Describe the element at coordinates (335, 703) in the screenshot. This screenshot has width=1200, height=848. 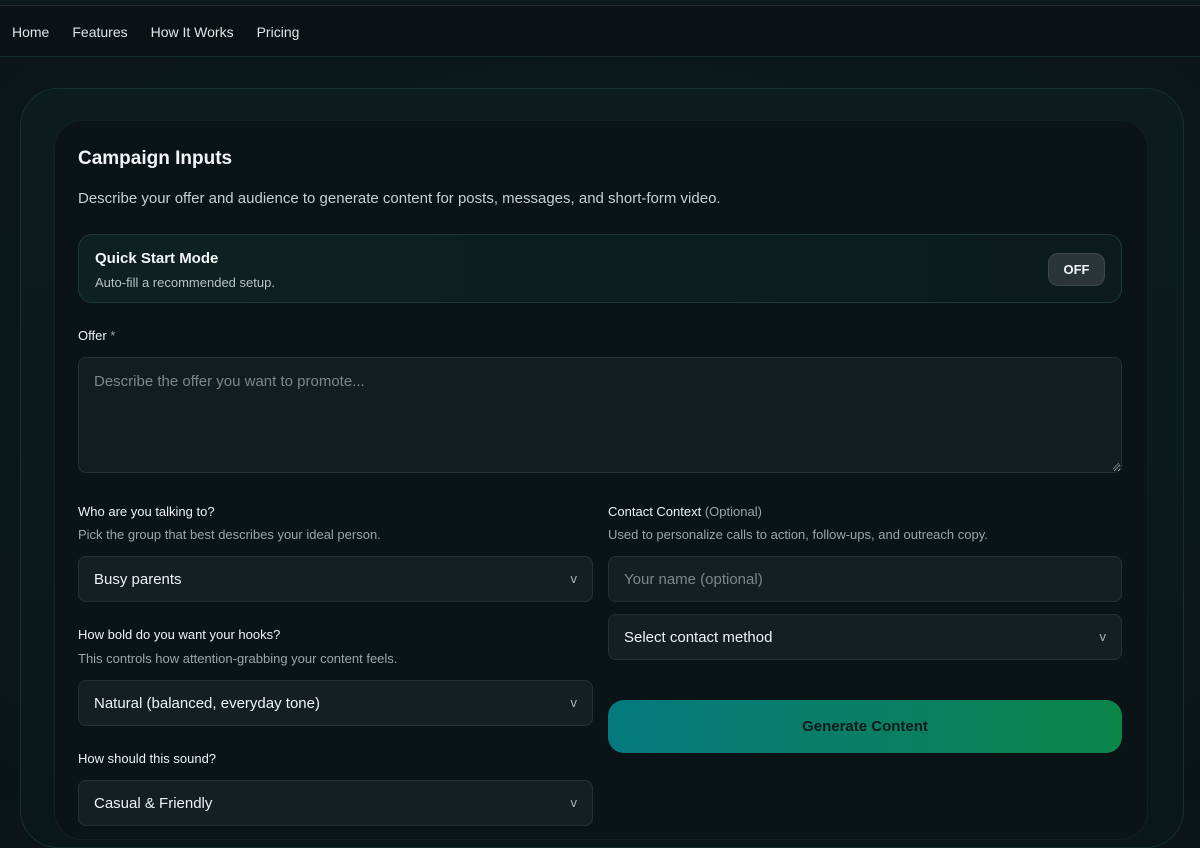
I see `hooks-select: Natural (balanced, everyday tone) v` at that location.